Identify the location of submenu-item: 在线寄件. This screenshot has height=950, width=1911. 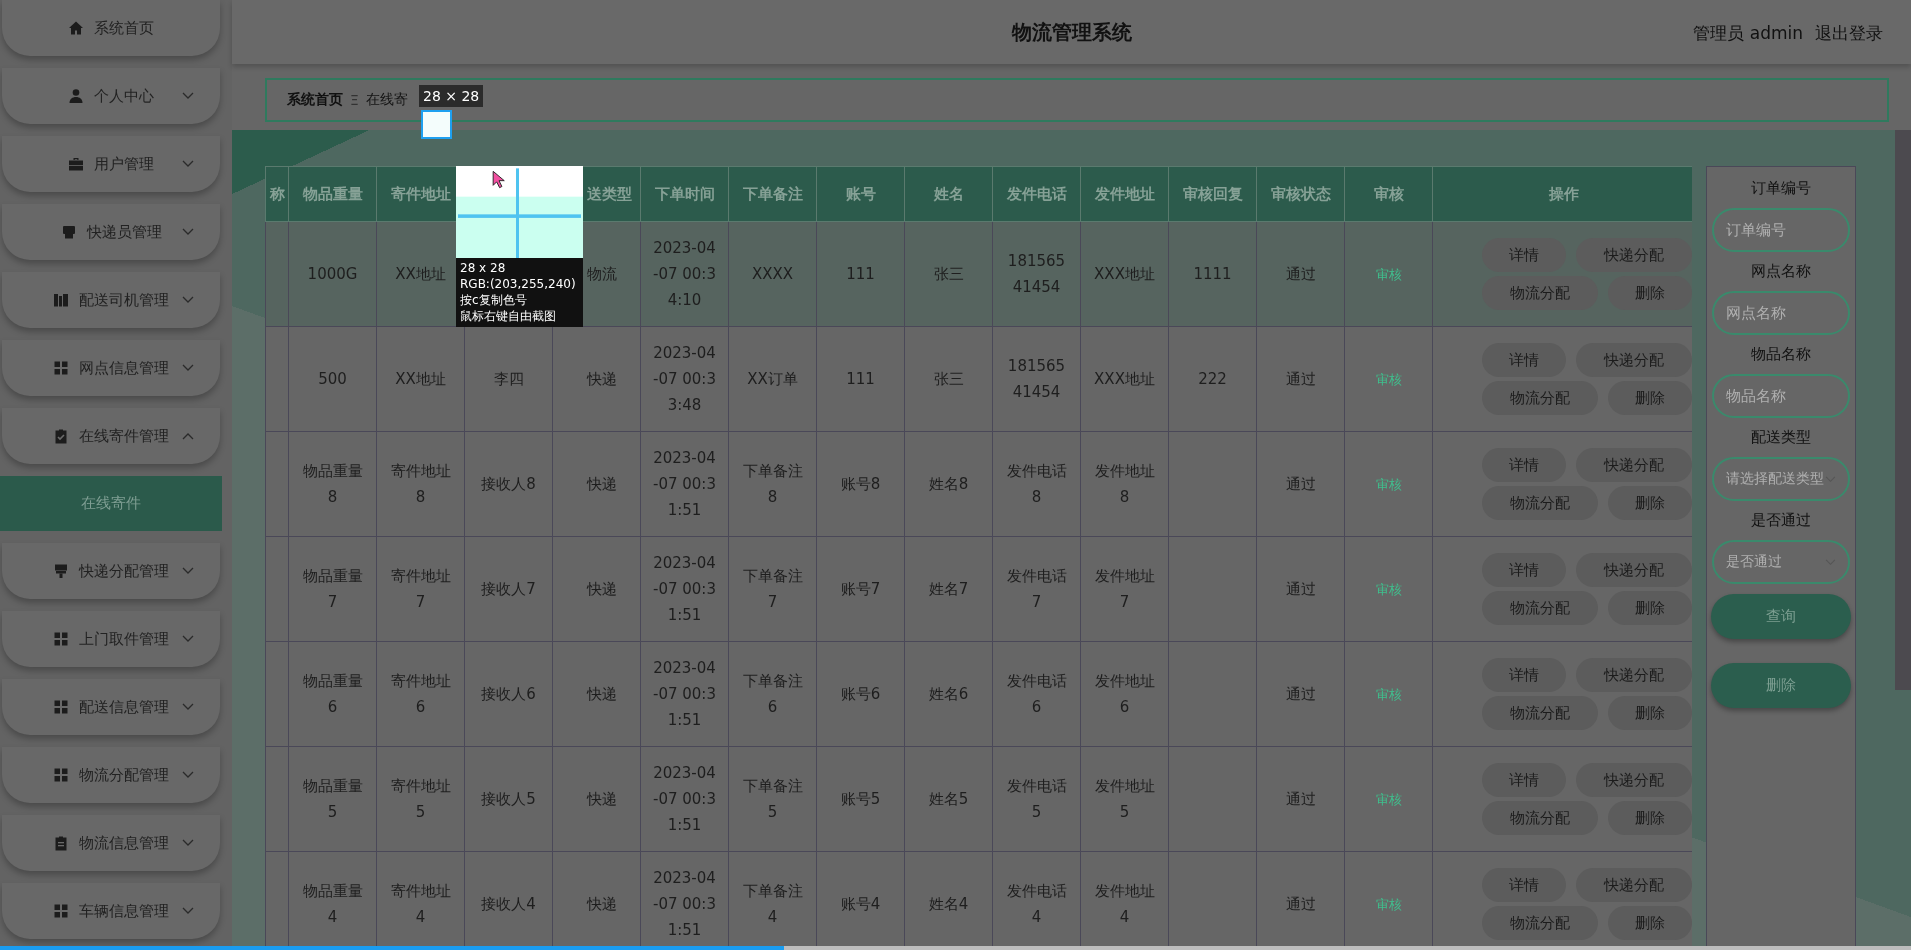
(111, 503).